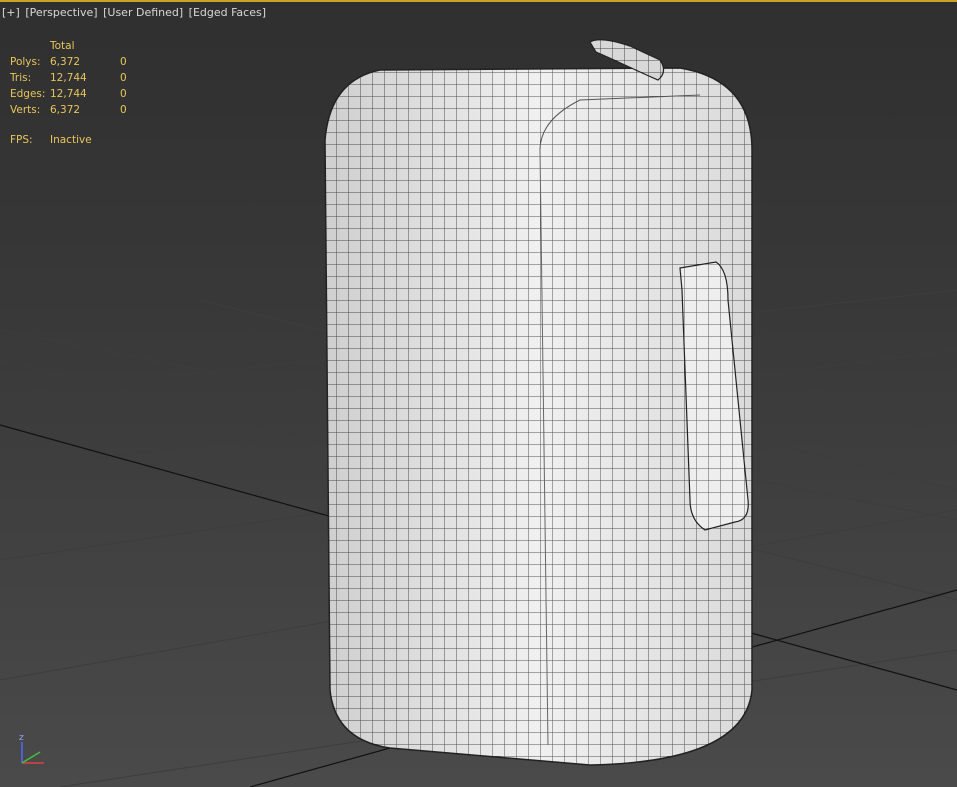 The width and height of the screenshot is (957, 787). What do you see at coordinates (227, 12) in the screenshot?
I see `viewport-menu-shading: [Edged Faces]` at bounding box center [227, 12].